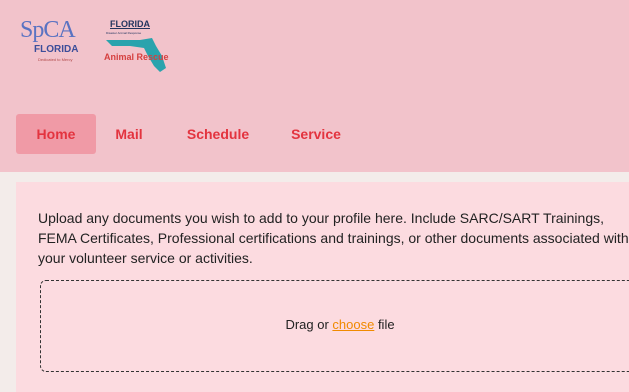 The width and height of the screenshot is (629, 392). What do you see at coordinates (124, 33) in the screenshot?
I see `far-logo-subtitle: Disaster Animal Response` at bounding box center [124, 33].